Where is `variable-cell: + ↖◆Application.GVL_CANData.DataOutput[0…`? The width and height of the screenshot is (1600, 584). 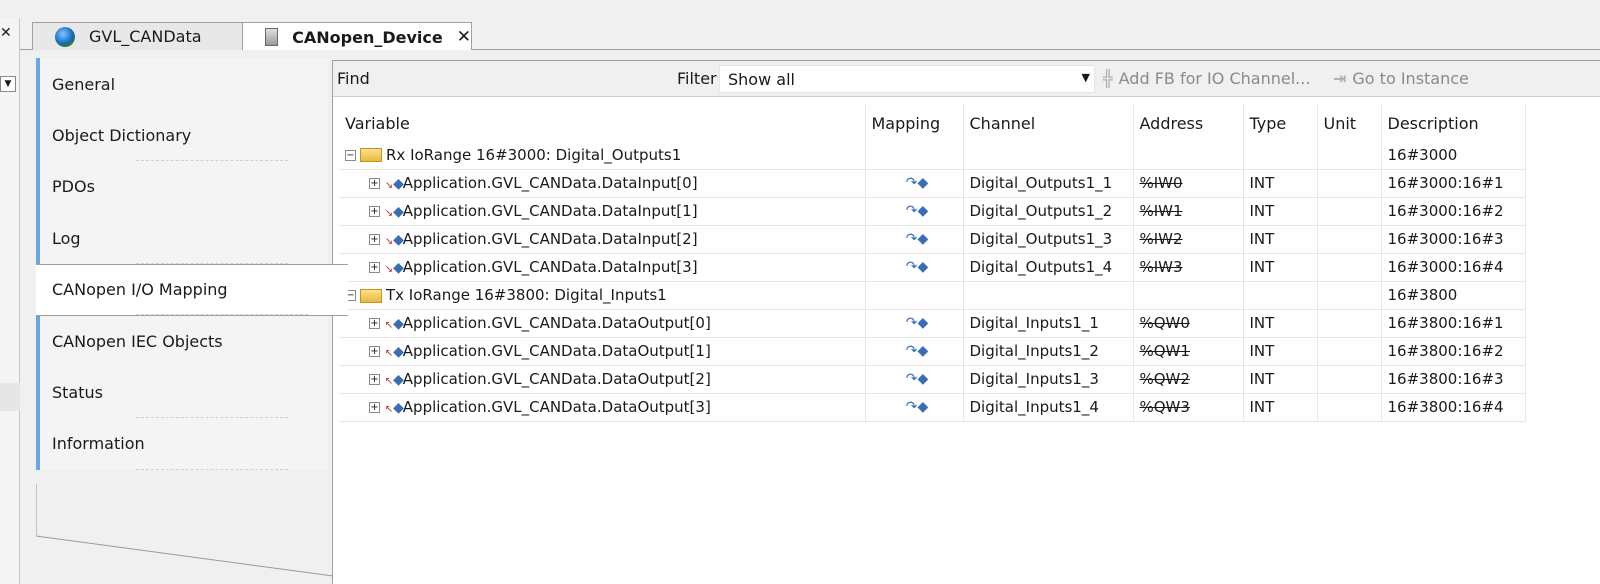
variable-cell: + ↖◆Application.GVL_CANData.DataOutput[0… is located at coordinates (602, 323).